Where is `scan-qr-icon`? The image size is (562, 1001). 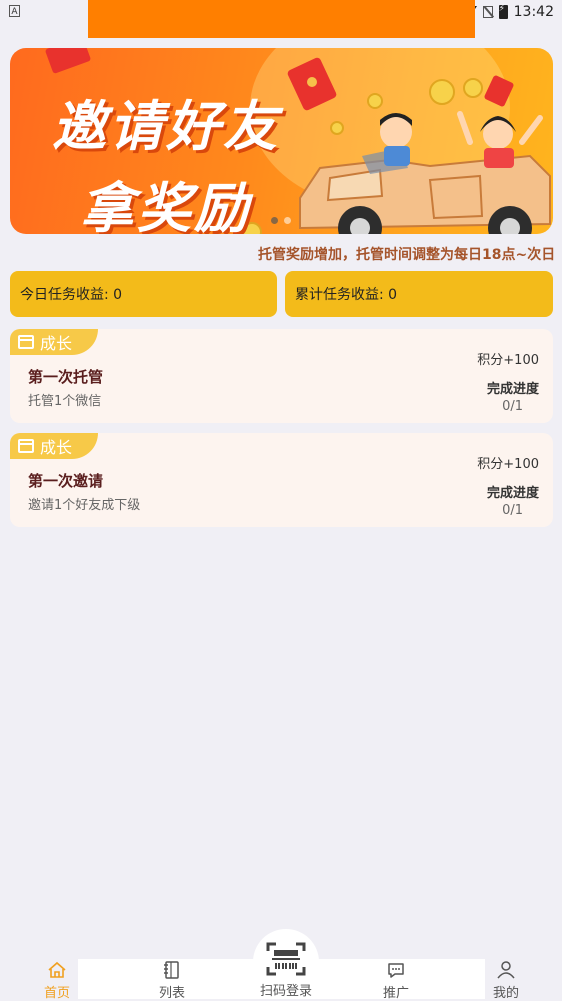 scan-qr-icon is located at coordinates (286, 959).